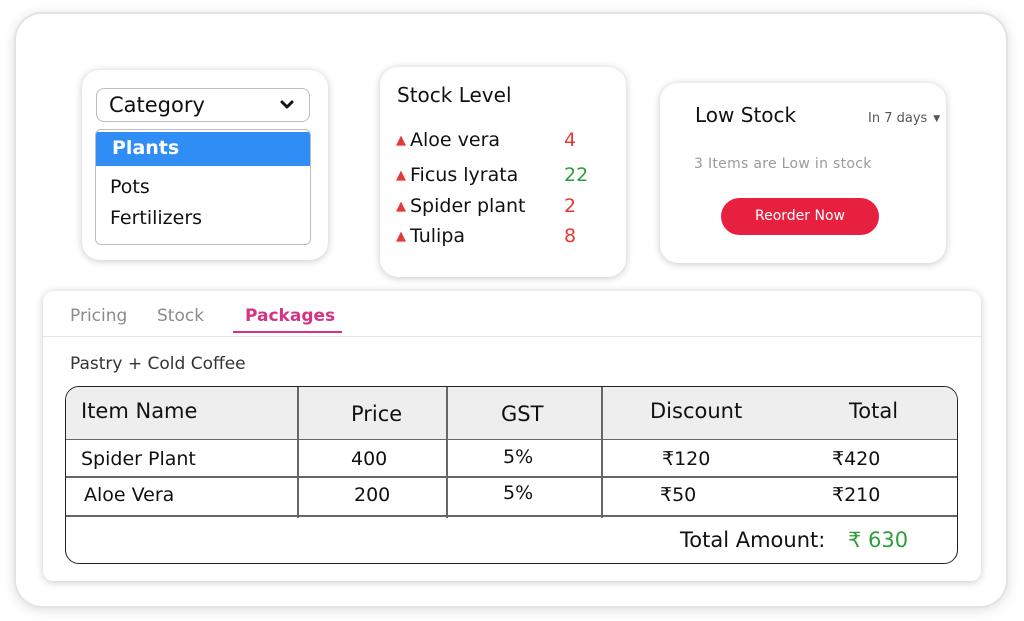 The width and height of the screenshot is (1024, 621). I want to click on cell-item-name: Aloe Vera, so click(129, 495).